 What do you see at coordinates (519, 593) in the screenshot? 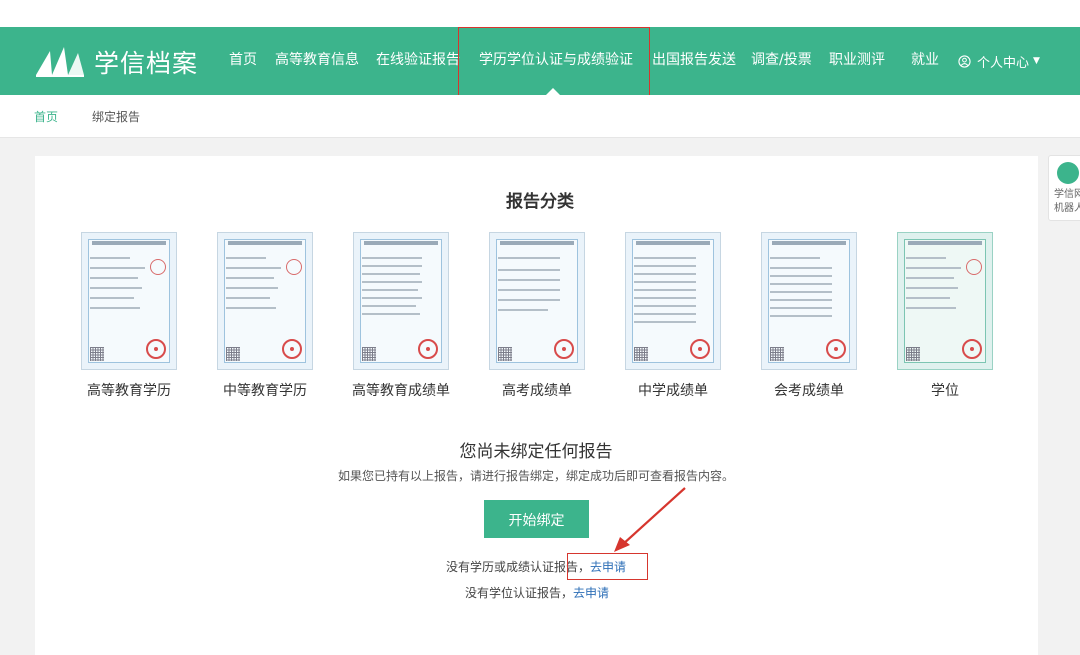
I see `apply-degree-text: 没有学位认证报告，` at bounding box center [519, 593].